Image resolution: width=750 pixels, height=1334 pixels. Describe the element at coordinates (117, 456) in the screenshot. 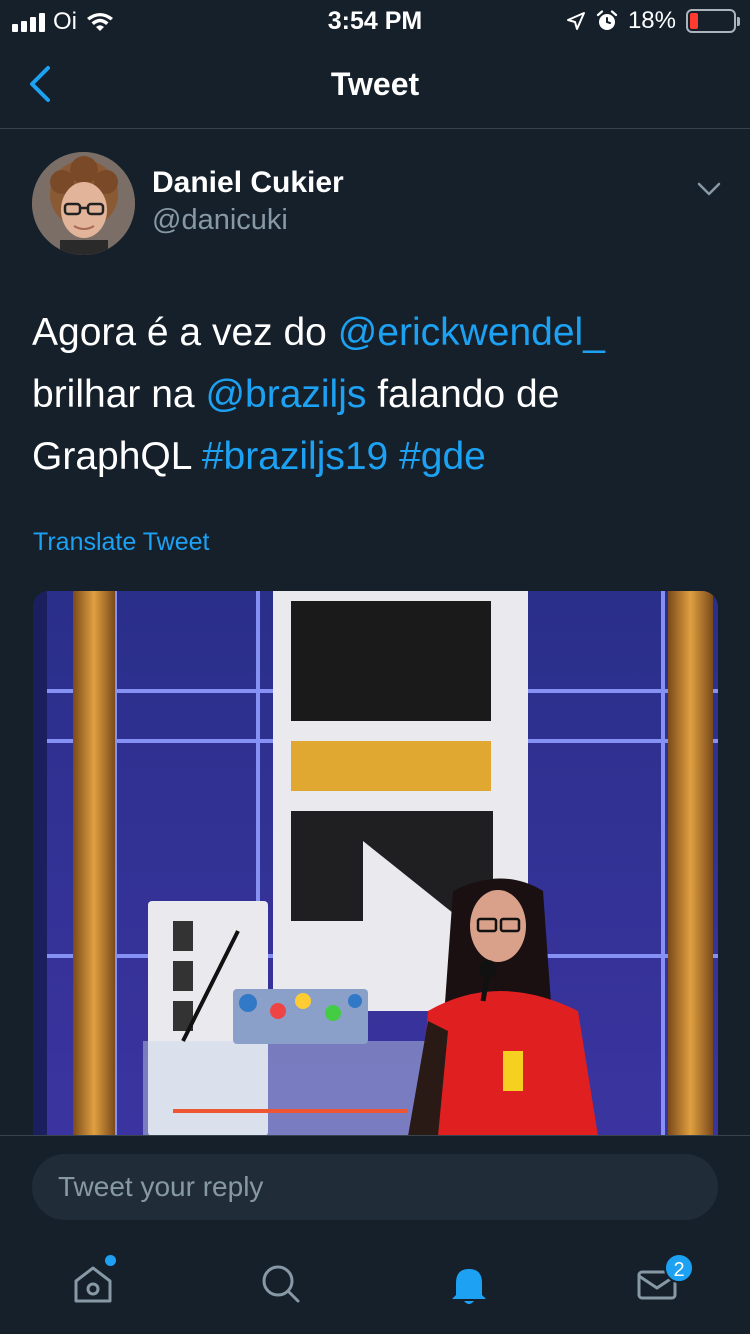

I see `tweet-text-segment: GraphQL` at that location.